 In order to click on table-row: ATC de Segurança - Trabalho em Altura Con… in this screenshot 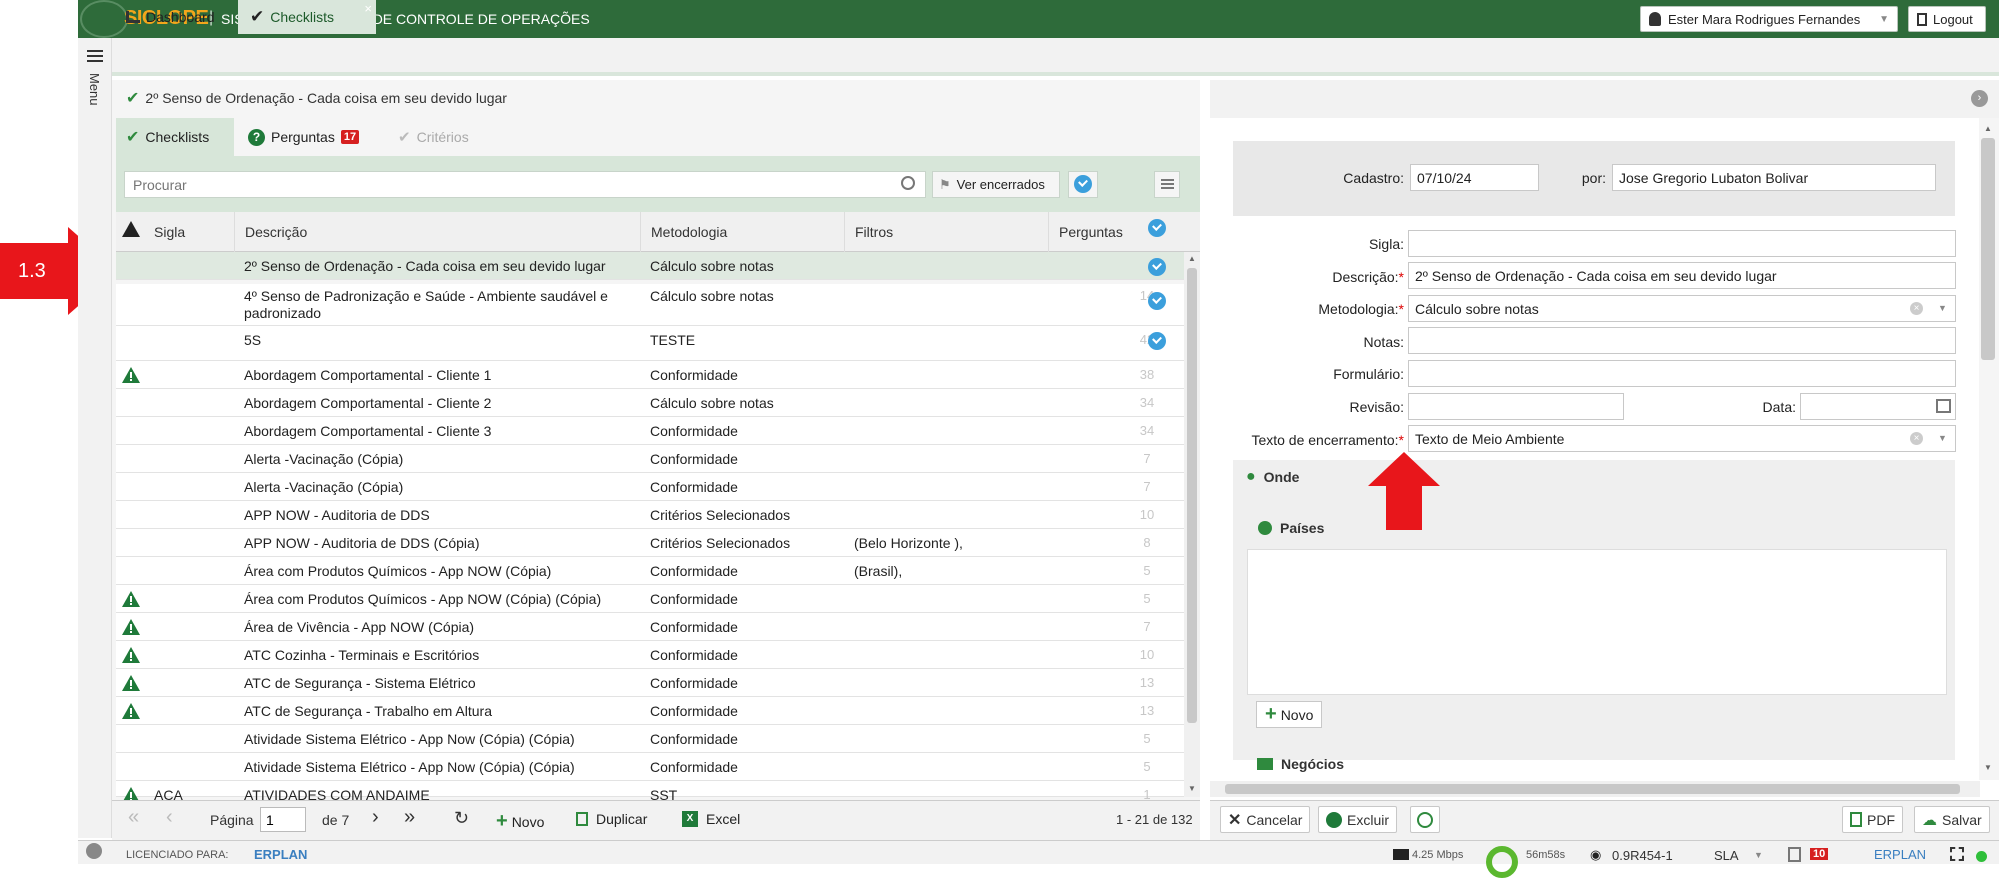, I will do `click(650, 711)`.